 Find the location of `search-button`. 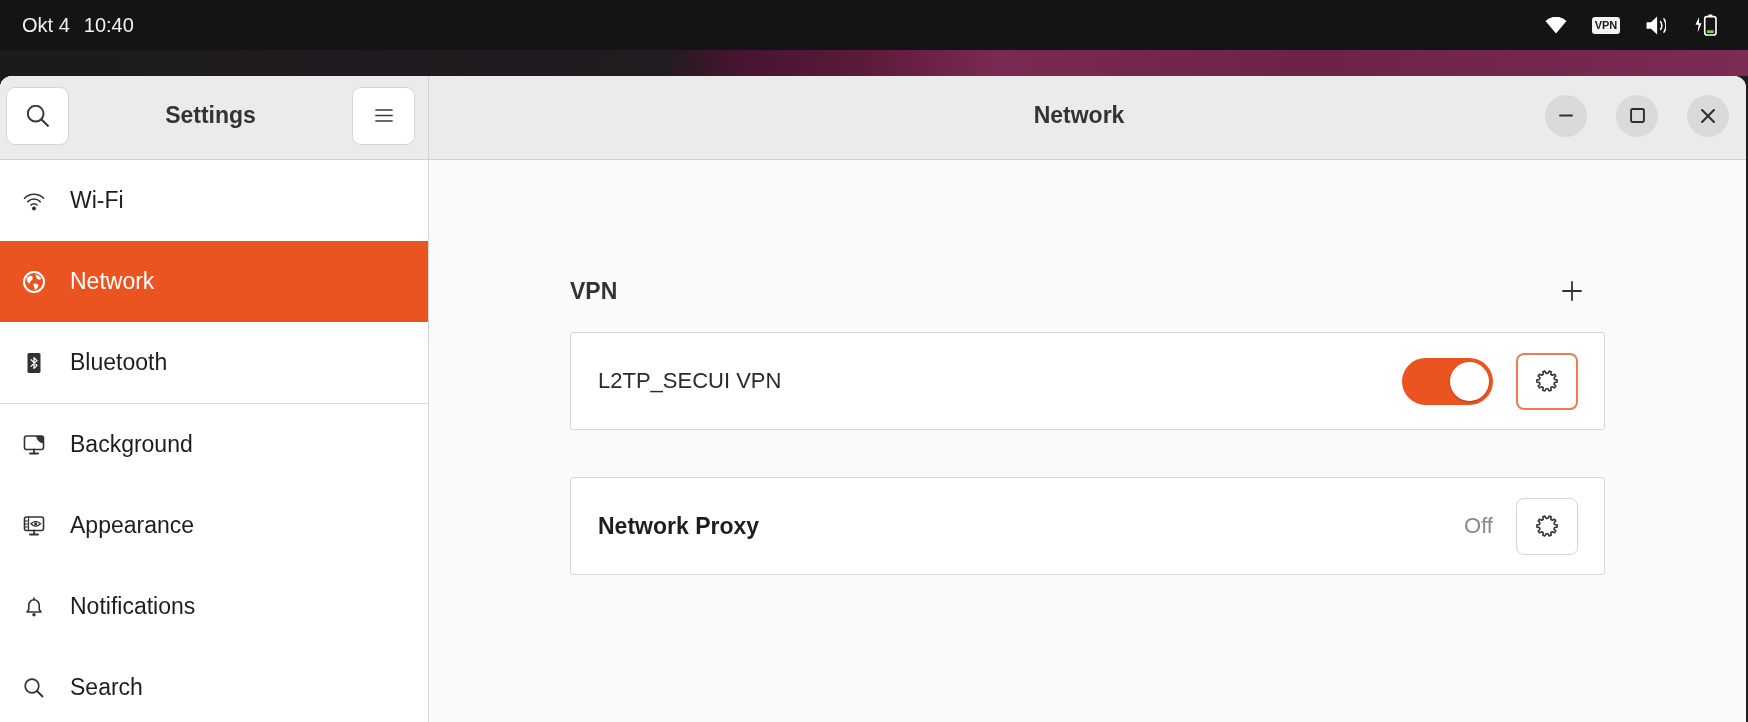

search-button is located at coordinates (37, 115).